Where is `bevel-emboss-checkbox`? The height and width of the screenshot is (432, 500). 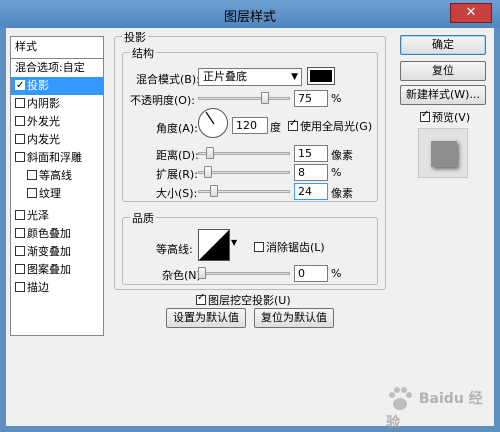
bevel-emboss-checkbox is located at coordinates (20, 157).